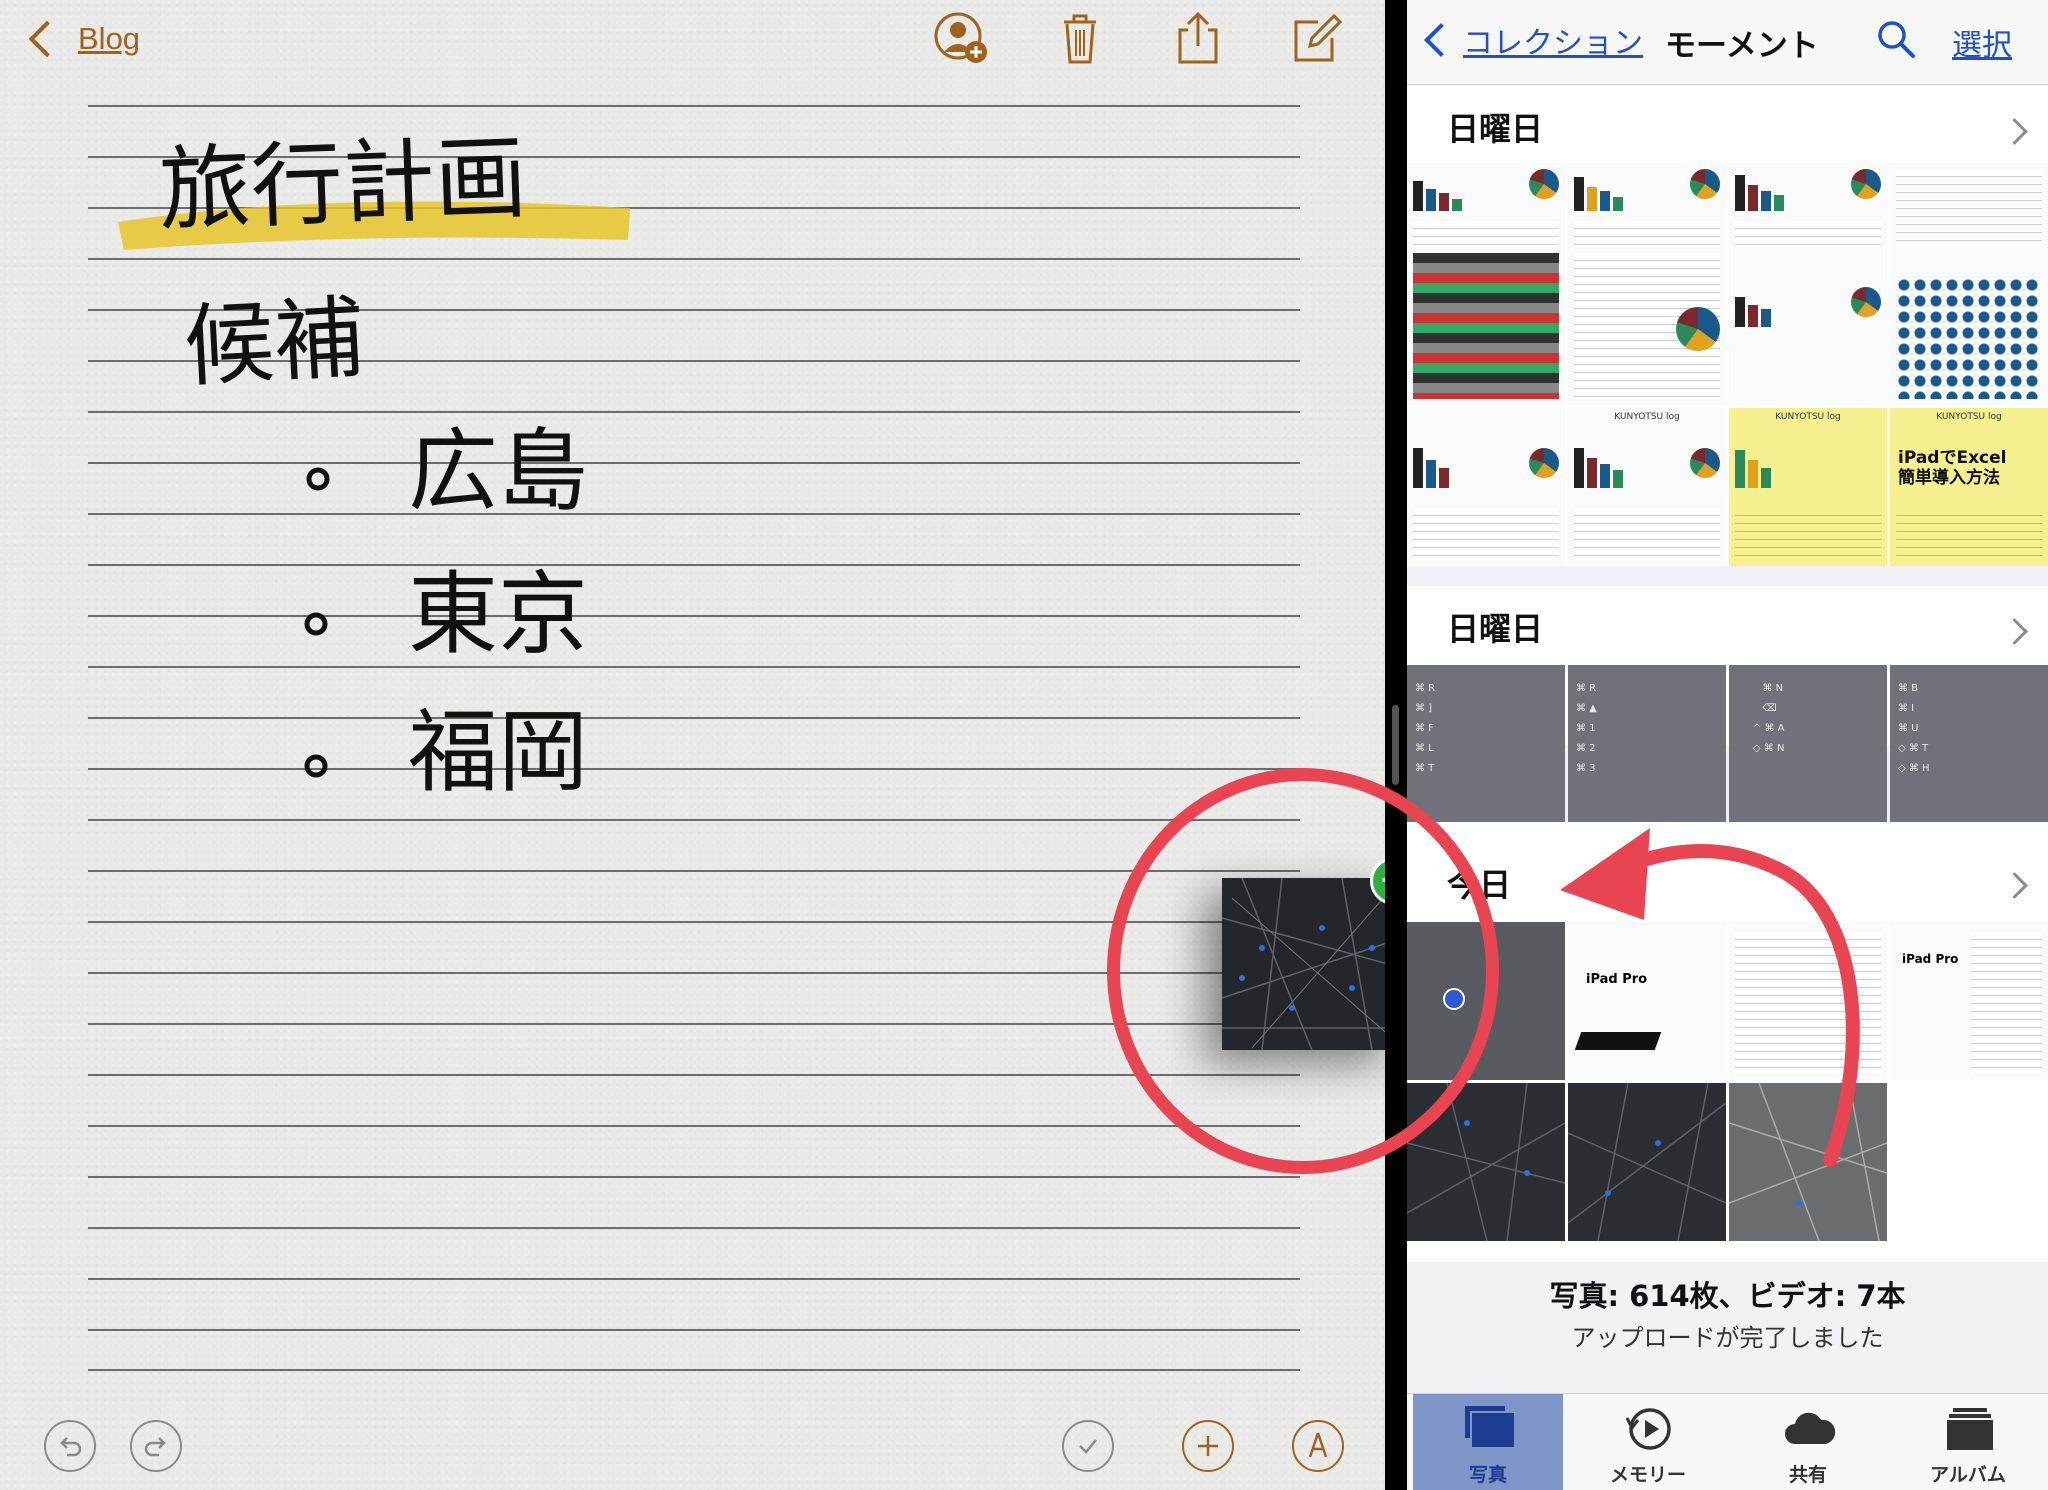 The image size is (2048, 1490). Describe the element at coordinates (70, 1446) in the screenshot. I see `undo-icon` at that location.